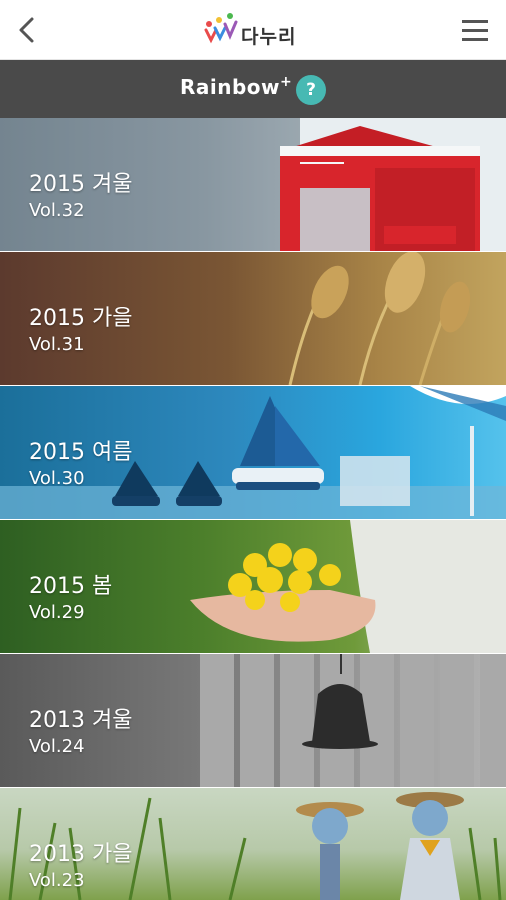 The height and width of the screenshot is (900, 506). I want to click on logo-text: 다누리, so click(269, 37).